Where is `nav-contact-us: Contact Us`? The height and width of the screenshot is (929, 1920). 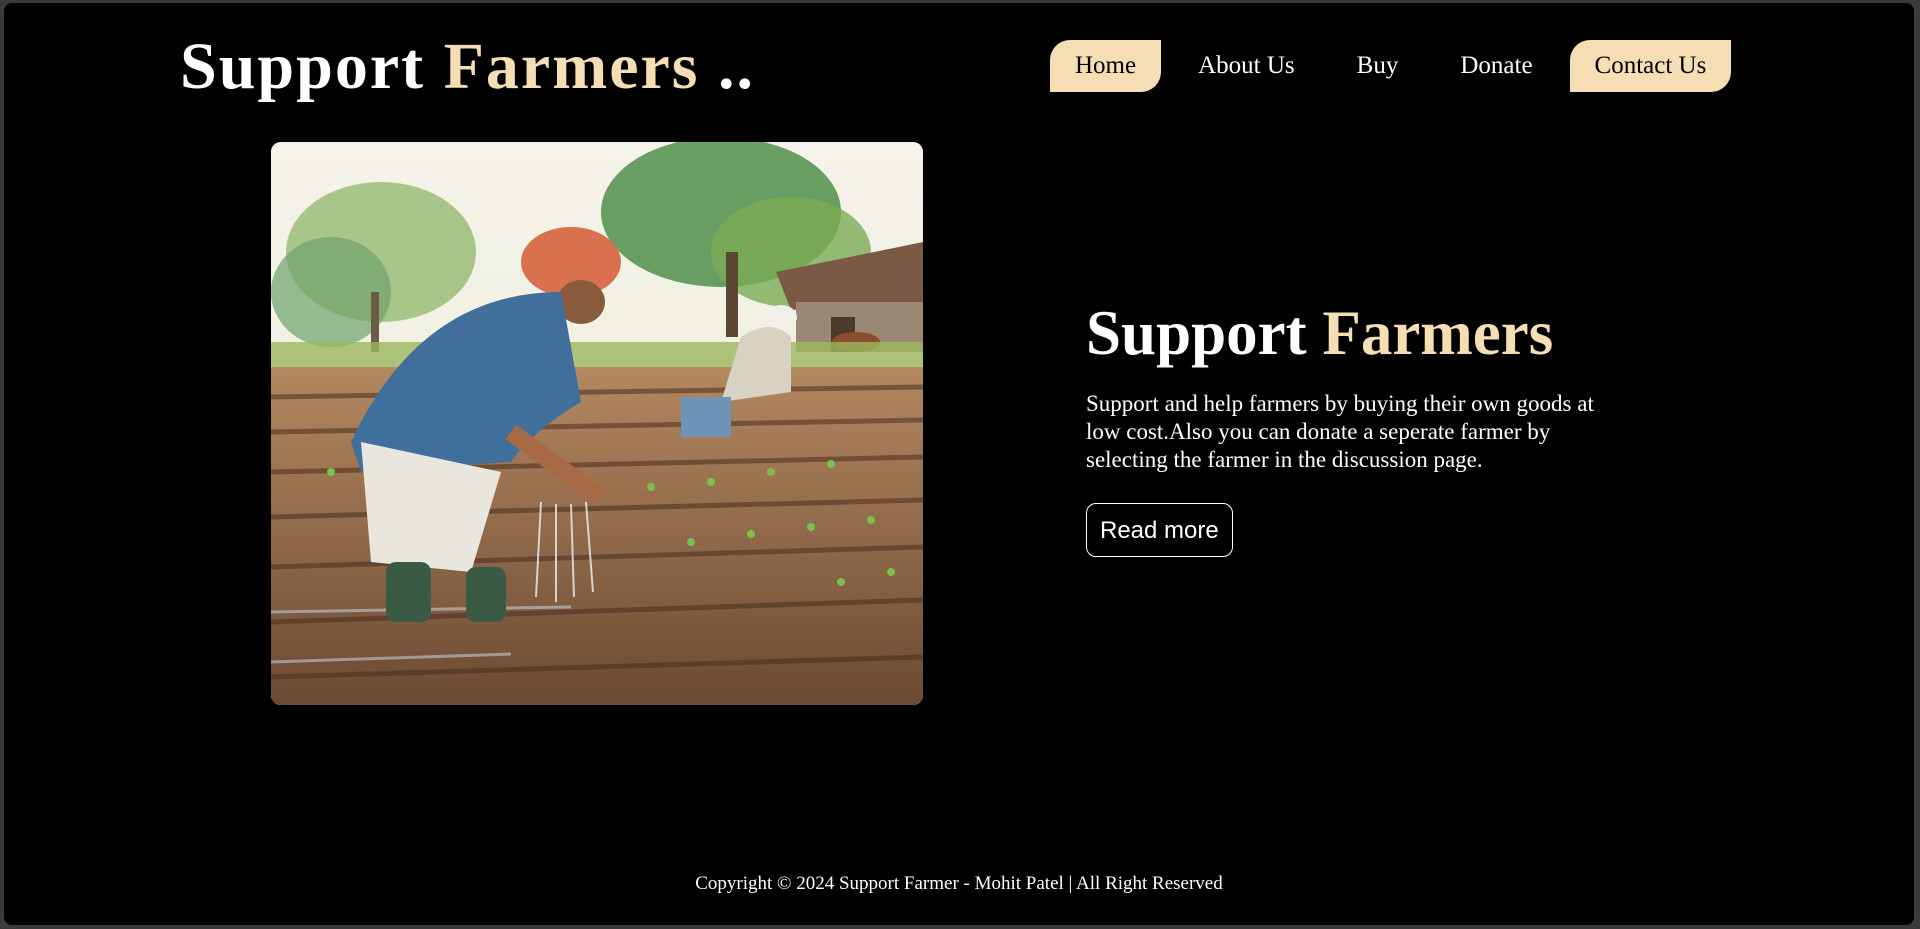
nav-contact-us: Contact Us is located at coordinates (1650, 66).